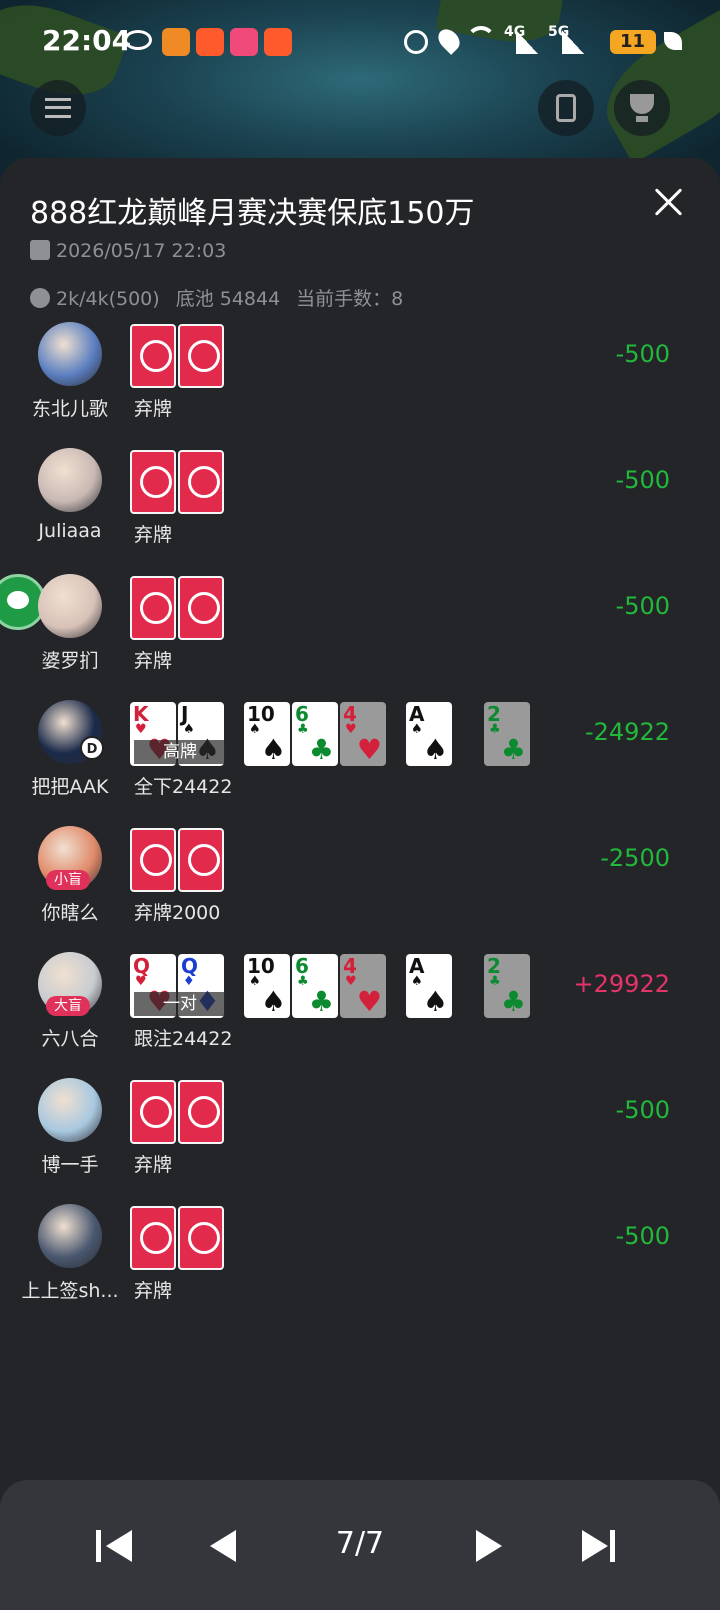  I want to click on player-name: Juliaaa, so click(70, 531).